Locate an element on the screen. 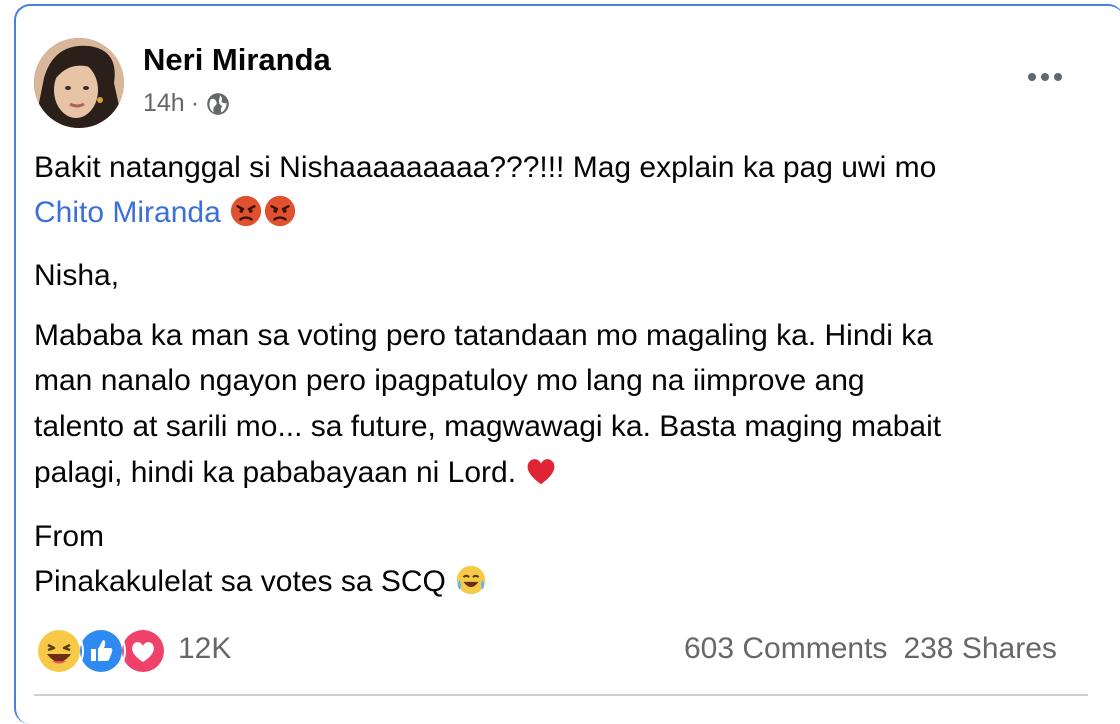  post-from: From is located at coordinates (69, 536).